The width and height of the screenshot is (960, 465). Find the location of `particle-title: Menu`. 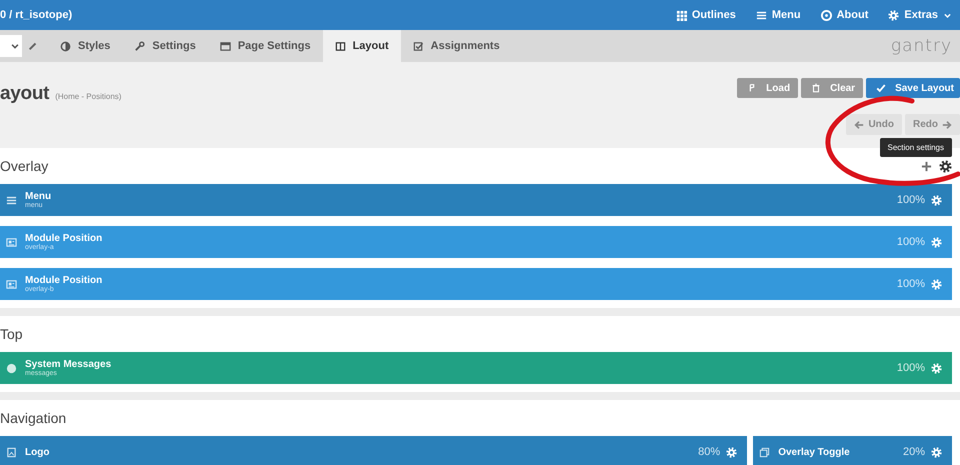

particle-title: Menu is located at coordinates (38, 196).